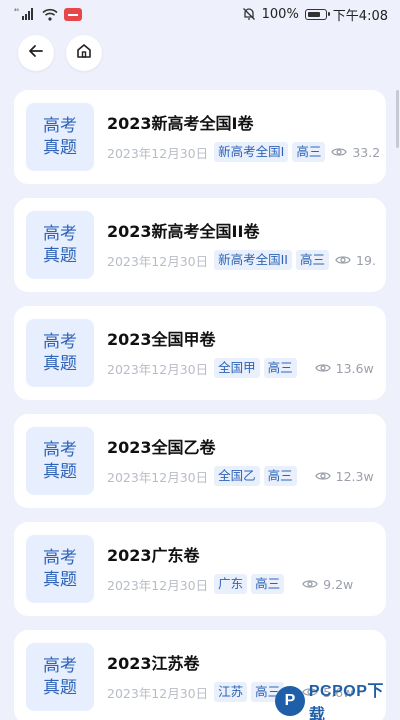 The image size is (400, 720). I want to click on paper-title: 2023江苏卷, so click(153, 663).